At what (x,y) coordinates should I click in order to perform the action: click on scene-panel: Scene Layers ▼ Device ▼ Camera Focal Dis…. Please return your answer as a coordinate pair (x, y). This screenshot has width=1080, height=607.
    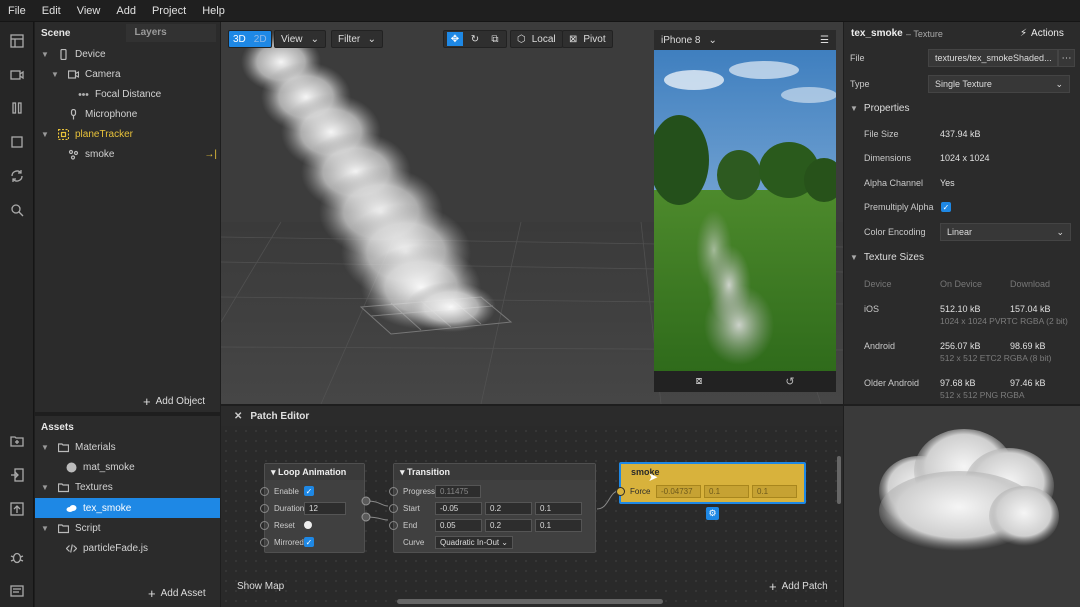
    Looking at the image, I should click on (127, 217).